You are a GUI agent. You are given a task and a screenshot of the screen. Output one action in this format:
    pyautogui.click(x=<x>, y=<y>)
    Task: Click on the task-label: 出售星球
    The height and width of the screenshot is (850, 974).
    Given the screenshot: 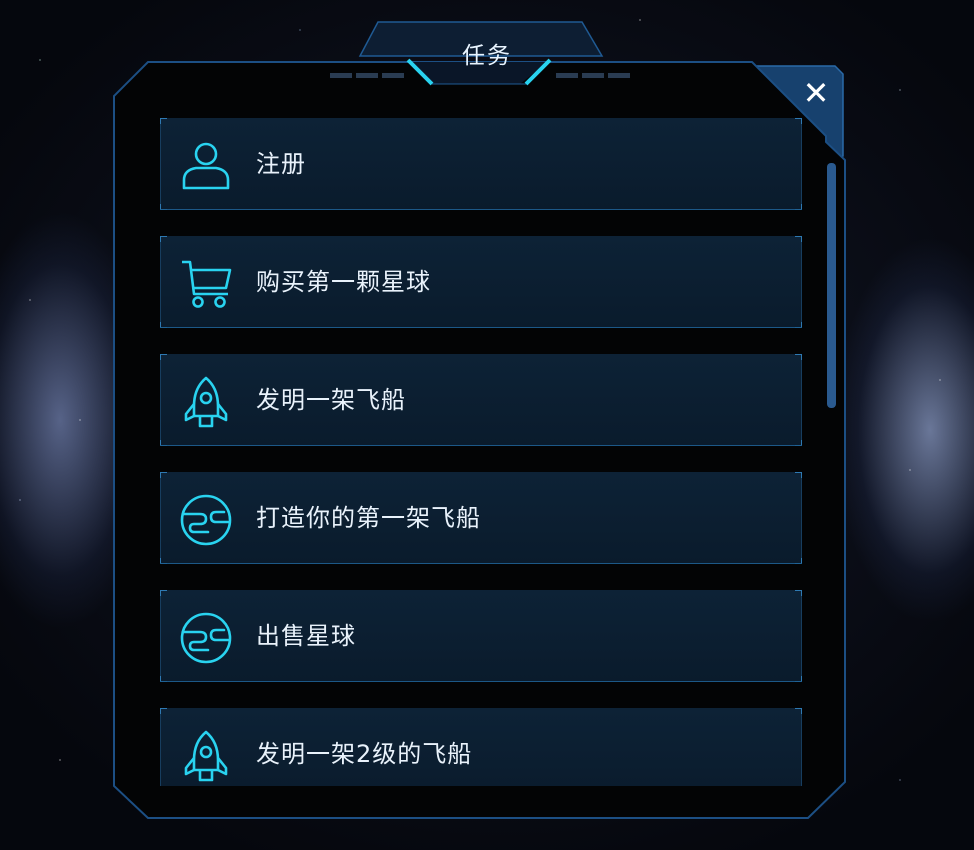 What is the action you would take?
    pyautogui.click(x=306, y=636)
    